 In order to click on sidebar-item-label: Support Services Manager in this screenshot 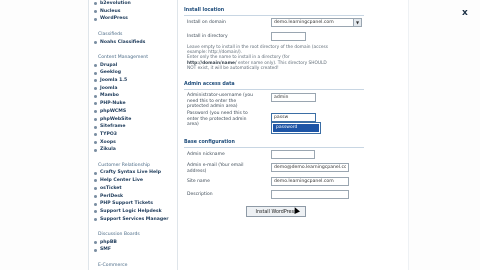, I will do `click(134, 219)`.